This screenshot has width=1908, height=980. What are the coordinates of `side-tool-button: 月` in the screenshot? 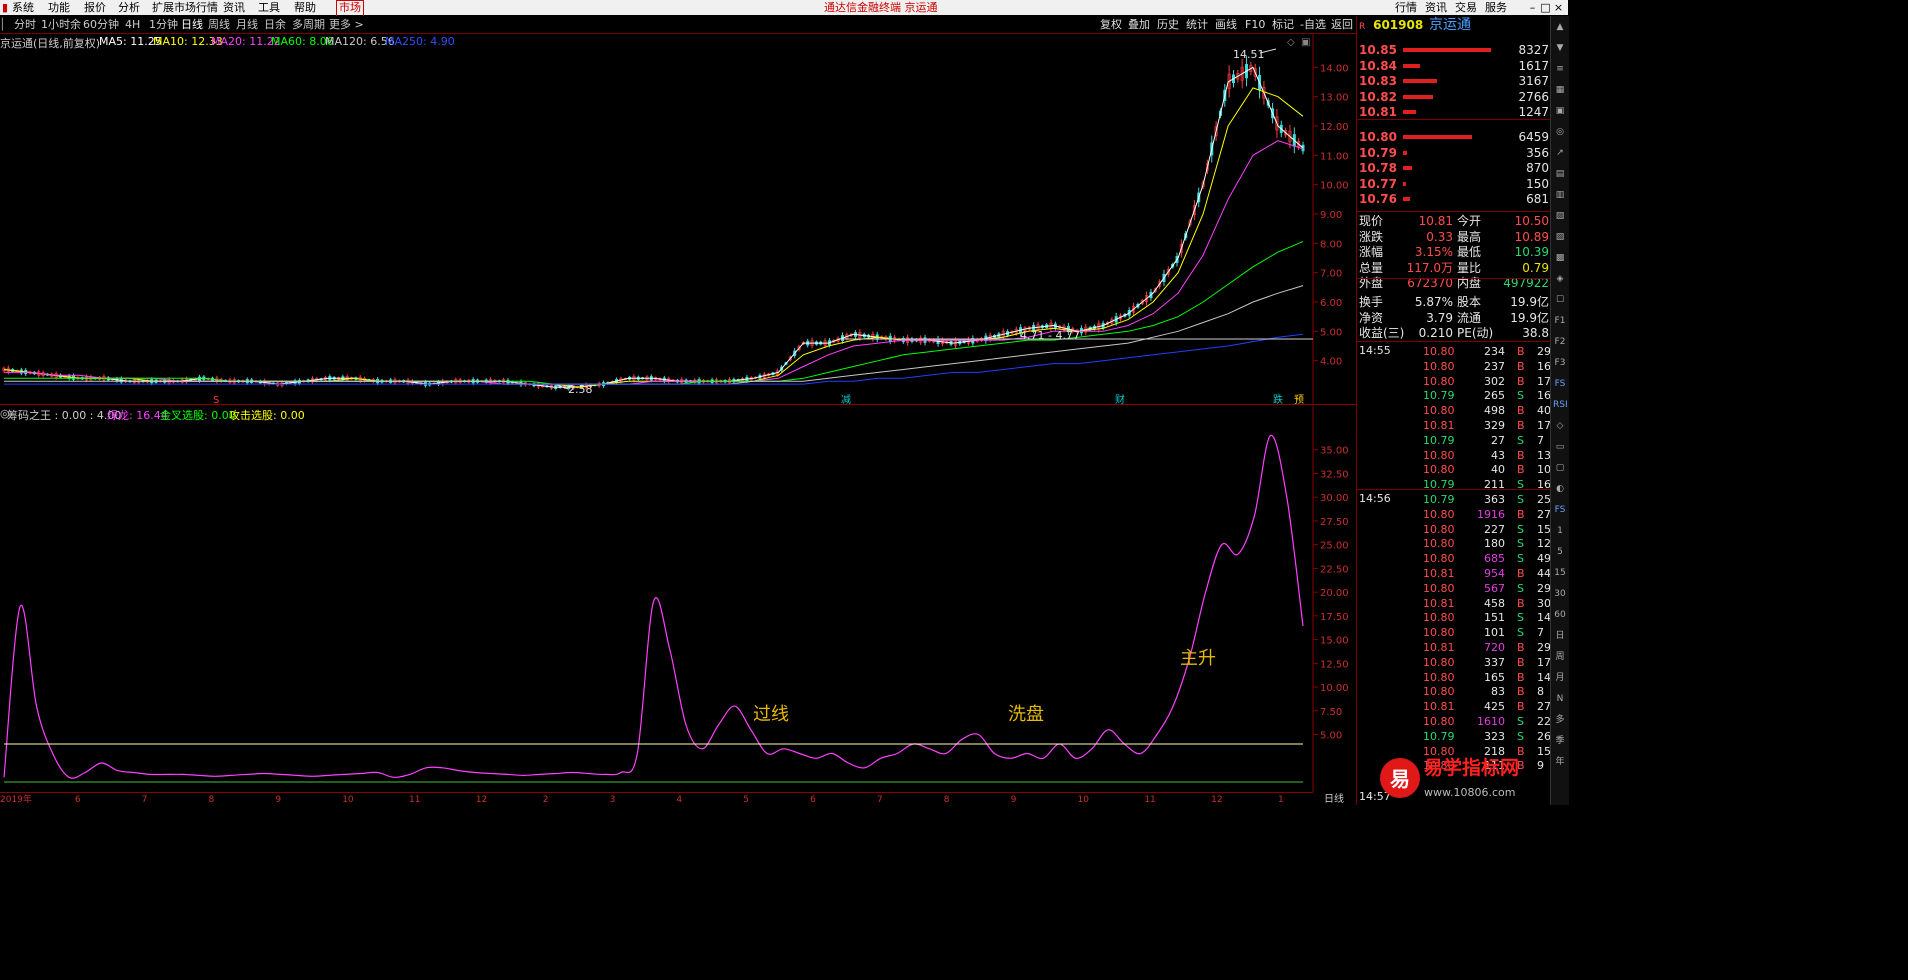 It's located at (1560, 678).